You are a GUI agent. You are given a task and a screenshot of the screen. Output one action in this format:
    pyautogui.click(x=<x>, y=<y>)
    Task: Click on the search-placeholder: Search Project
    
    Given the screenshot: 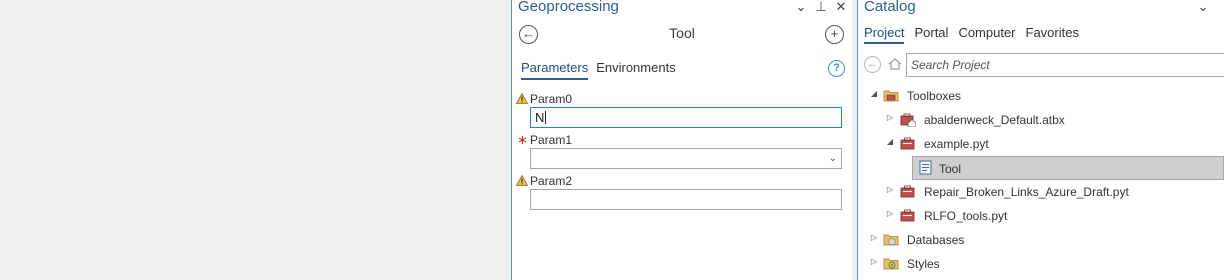 What is the action you would take?
    pyautogui.click(x=950, y=65)
    